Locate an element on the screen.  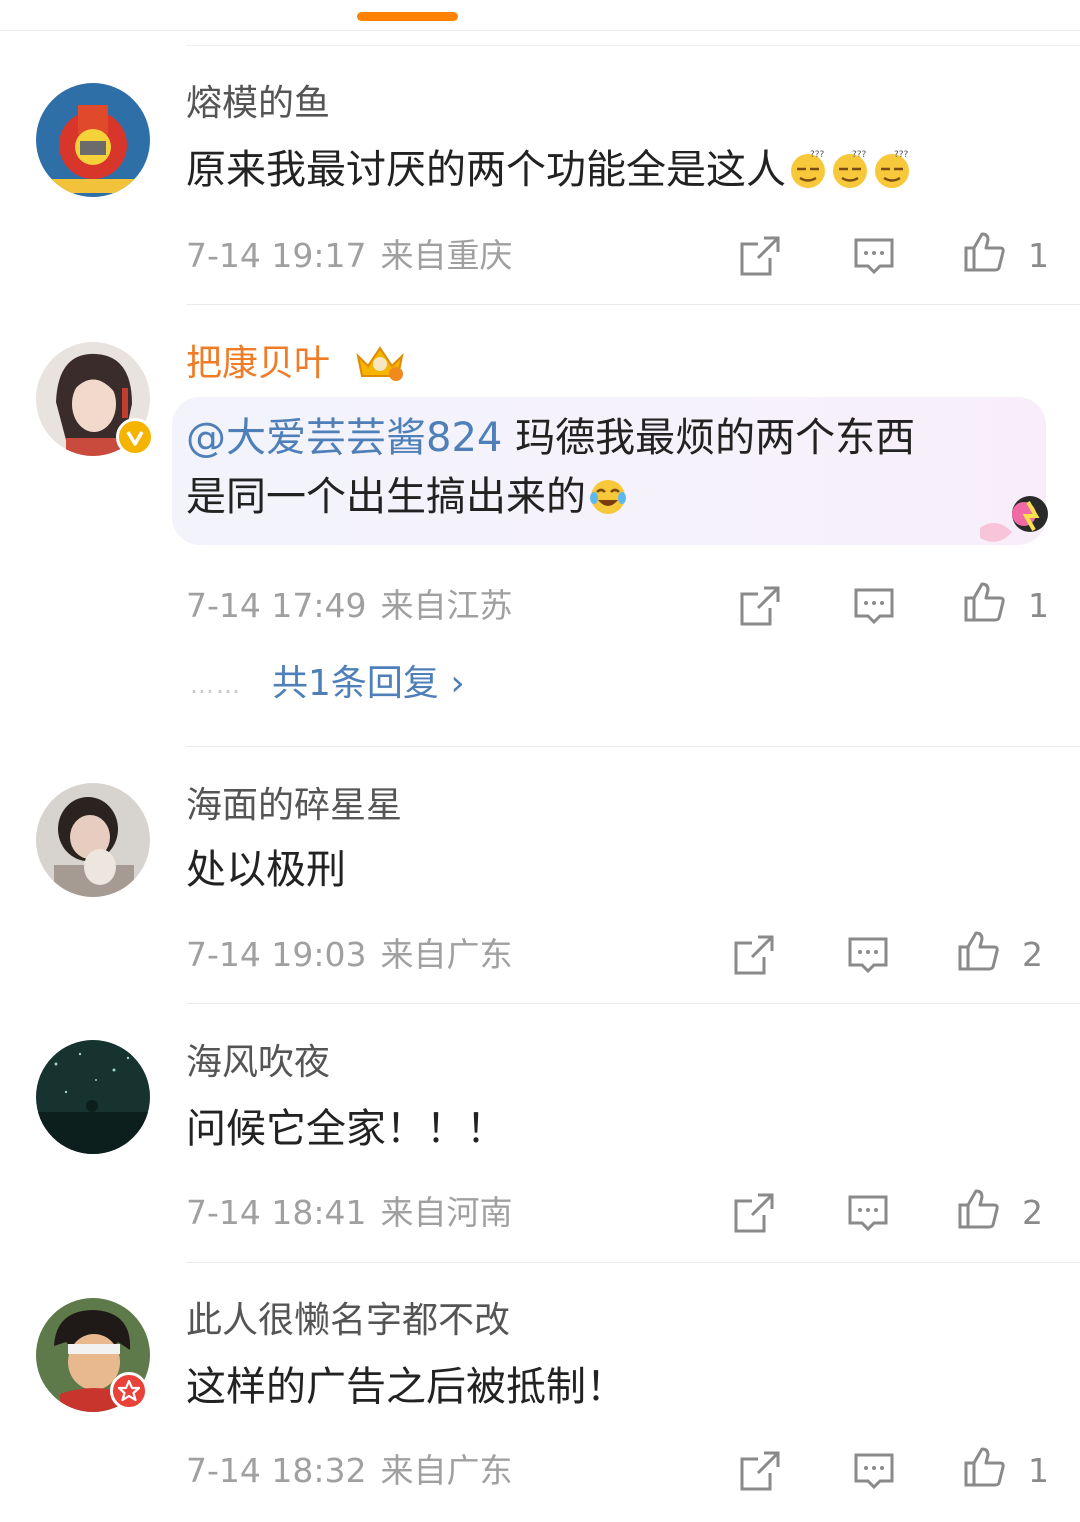
comment-text: 问候它全家！！！ is located at coordinates (346, 1129).